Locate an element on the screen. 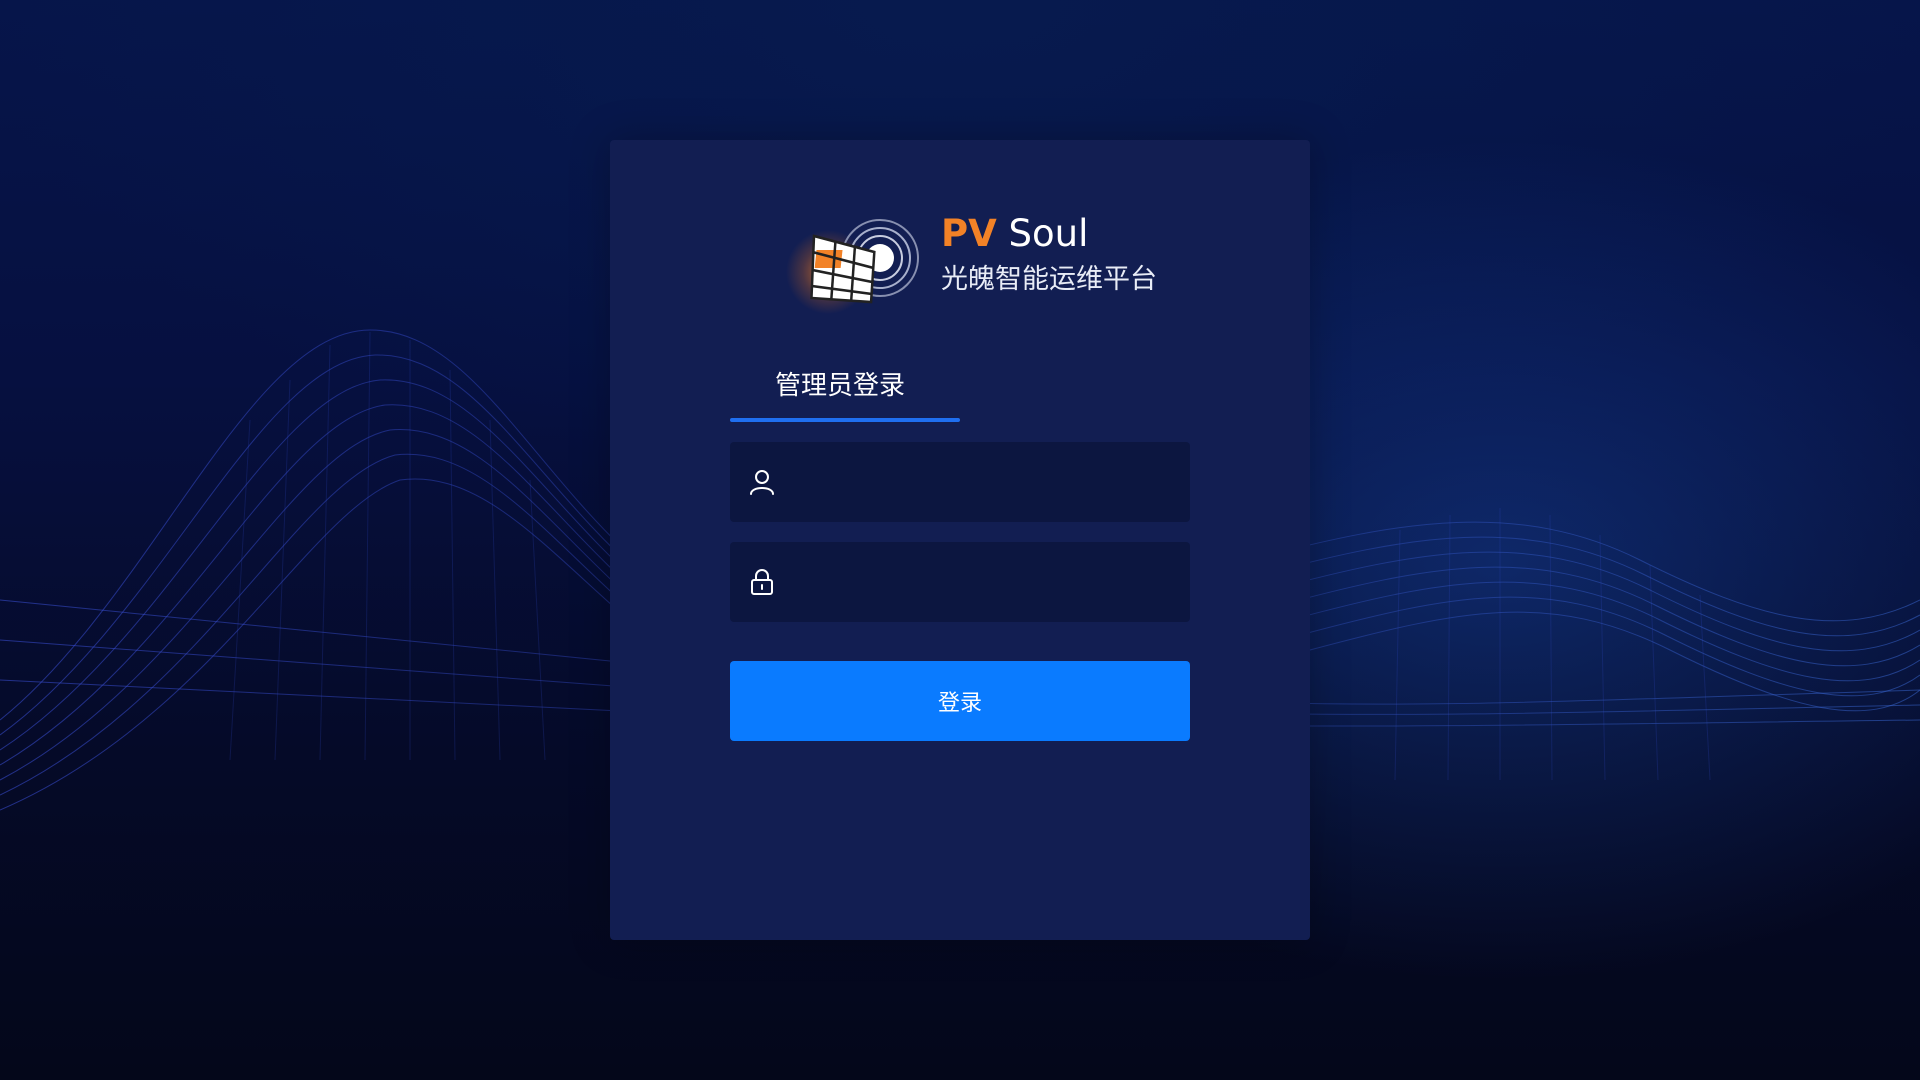 The height and width of the screenshot is (1080, 1920). brand-name-accent: PV is located at coordinates (969, 233).